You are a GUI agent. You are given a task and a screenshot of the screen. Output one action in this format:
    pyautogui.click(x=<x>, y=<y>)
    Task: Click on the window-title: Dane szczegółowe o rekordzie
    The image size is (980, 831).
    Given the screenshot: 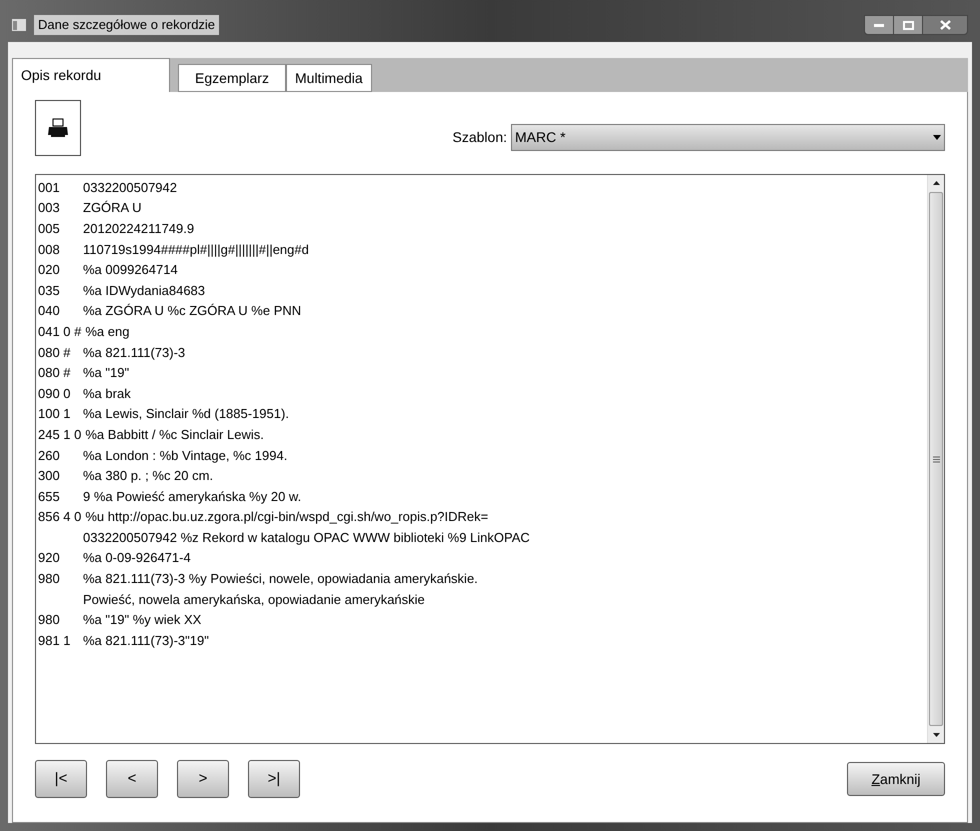 What is the action you would take?
    pyautogui.click(x=127, y=25)
    